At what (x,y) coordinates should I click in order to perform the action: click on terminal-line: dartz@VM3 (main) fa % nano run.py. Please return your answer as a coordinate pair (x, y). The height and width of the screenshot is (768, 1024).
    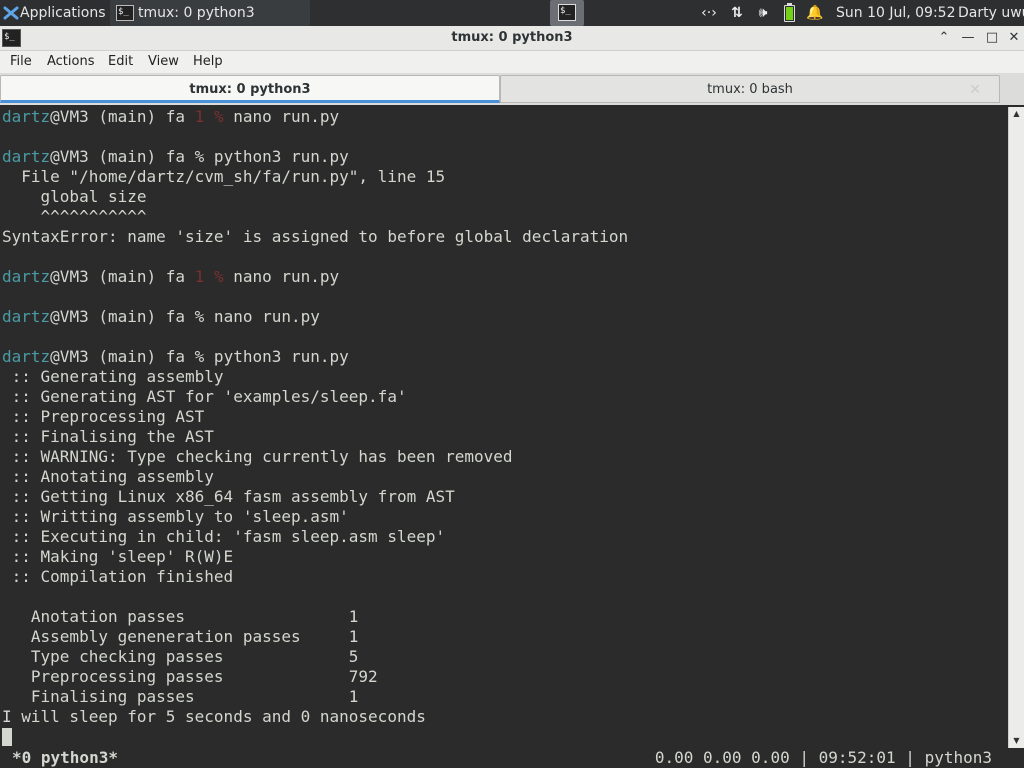
    Looking at the image, I should click on (161, 317).